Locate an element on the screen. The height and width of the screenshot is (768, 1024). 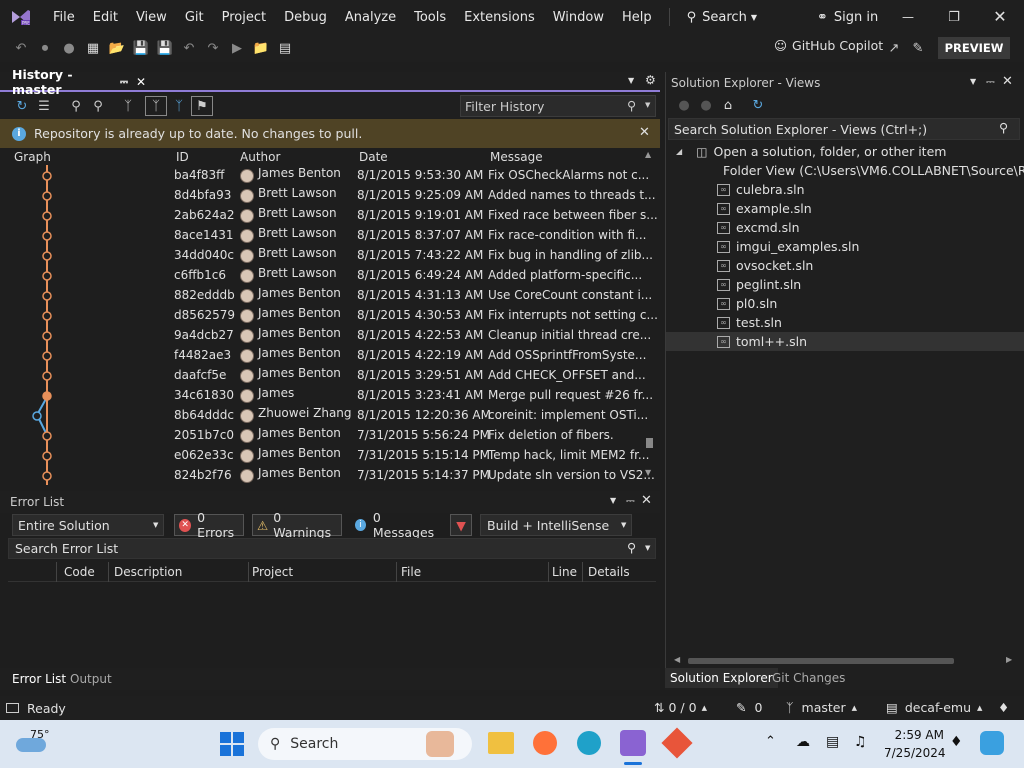
home-icon: ⌂ is located at coordinates (728, 105).